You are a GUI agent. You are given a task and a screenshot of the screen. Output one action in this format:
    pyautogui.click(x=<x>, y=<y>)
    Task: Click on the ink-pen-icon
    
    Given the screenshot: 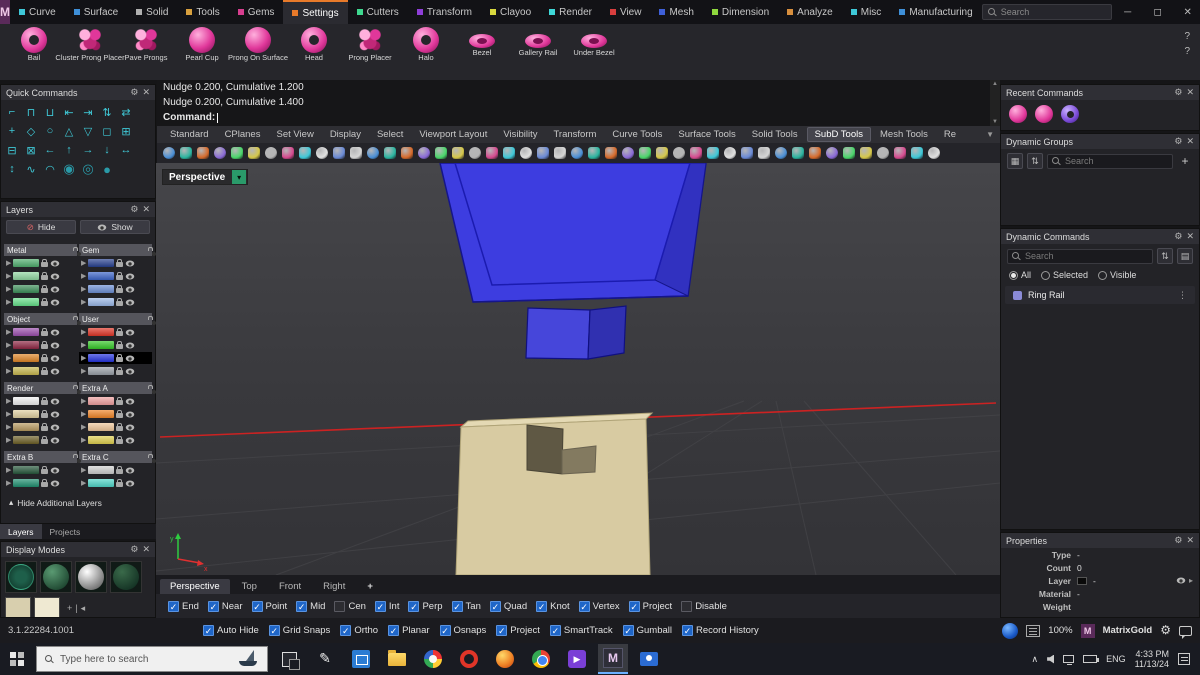 What is the action you would take?
    pyautogui.click(x=325, y=659)
    